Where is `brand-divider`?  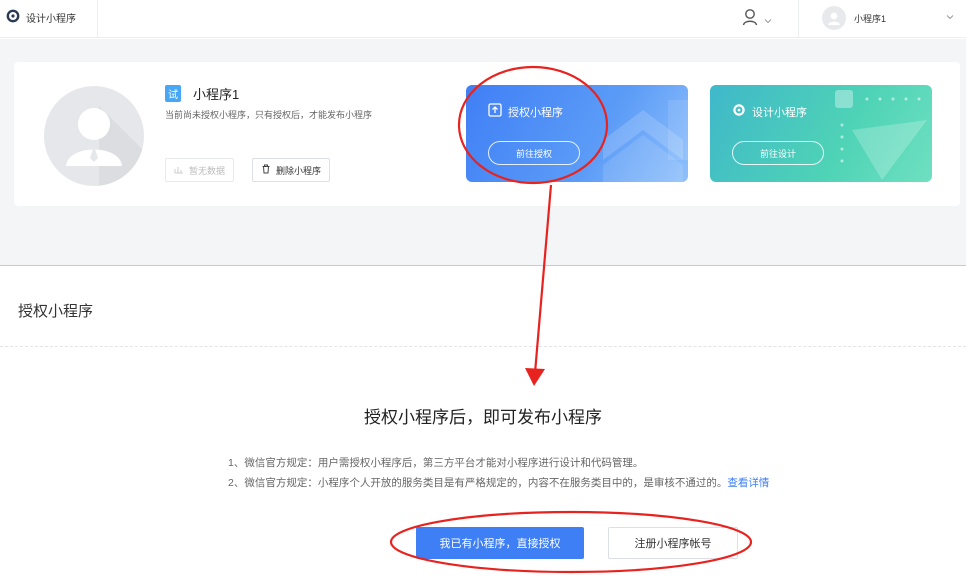 brand-divider is located at coordinates (97, 19).